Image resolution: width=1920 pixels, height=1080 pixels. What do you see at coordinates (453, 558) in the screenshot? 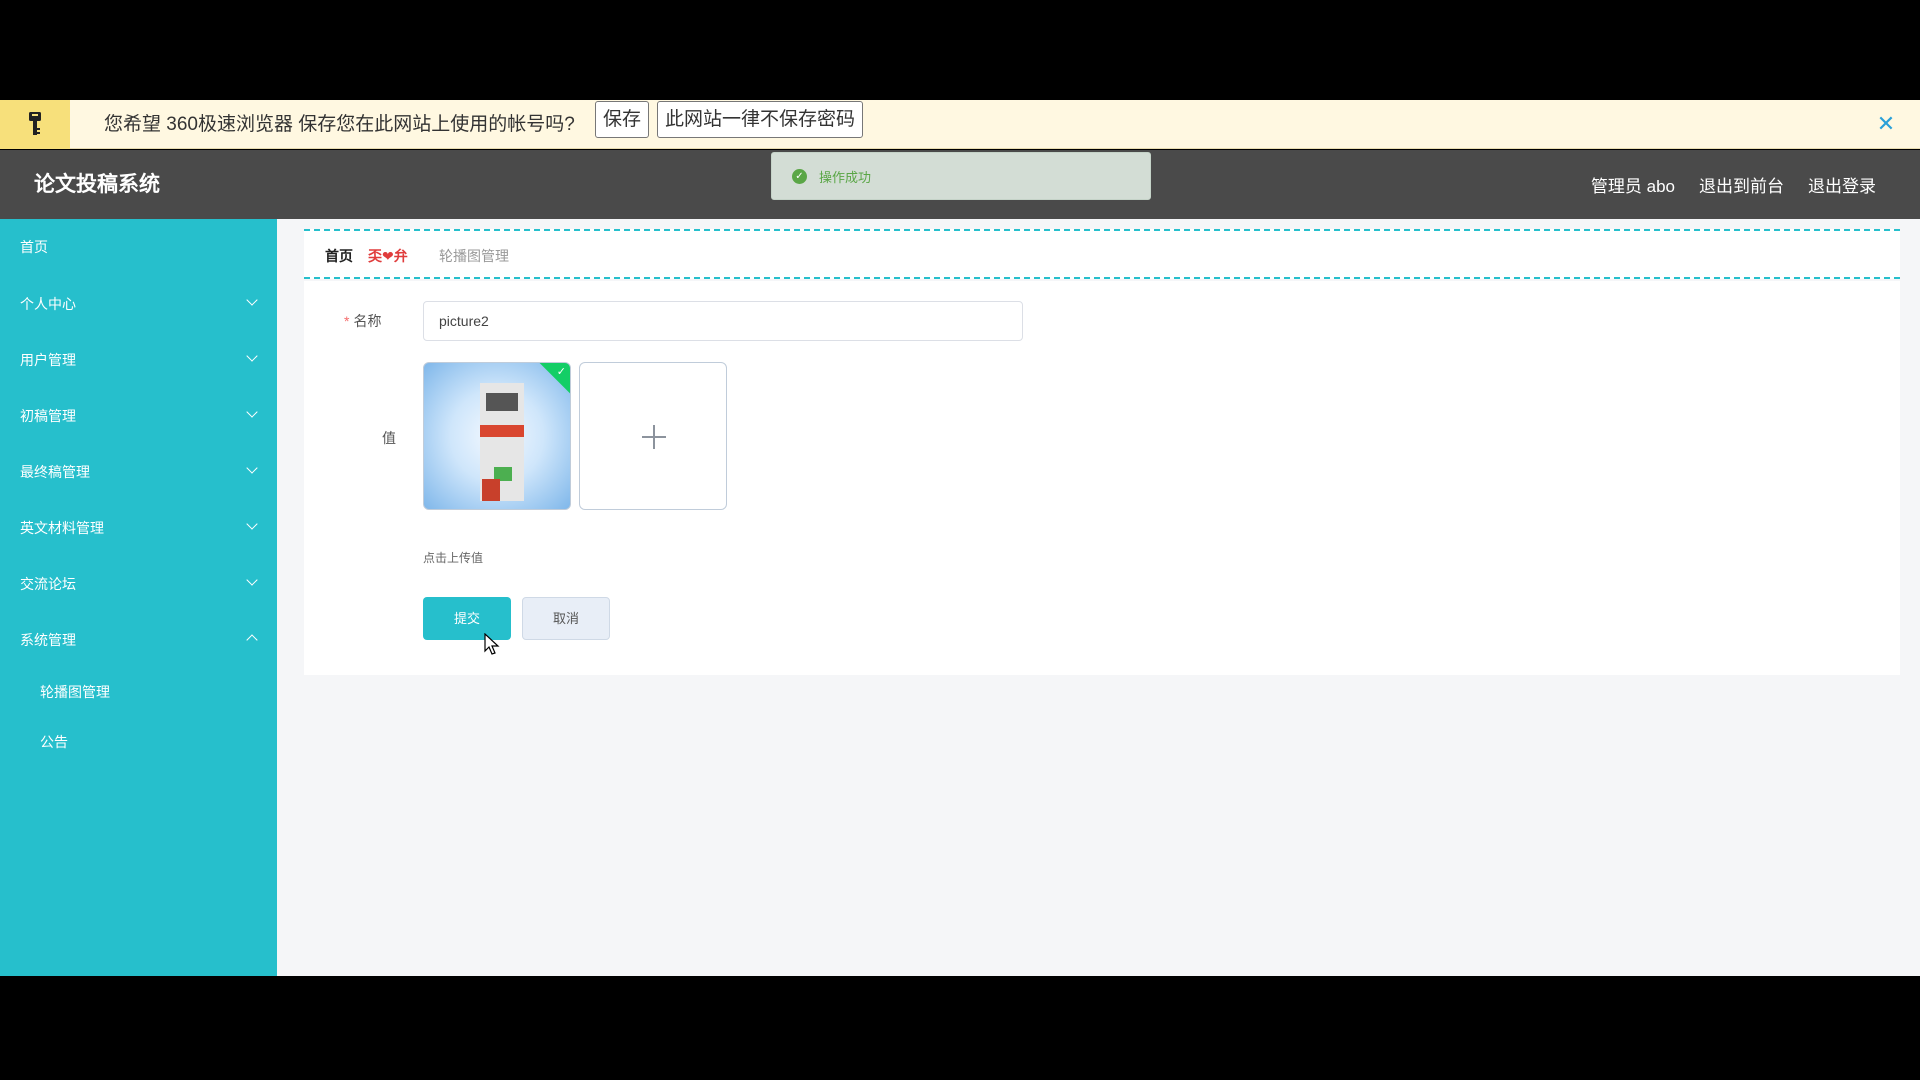
I see `upload-hint: 点击上传值` at bounding box center [453, 558].